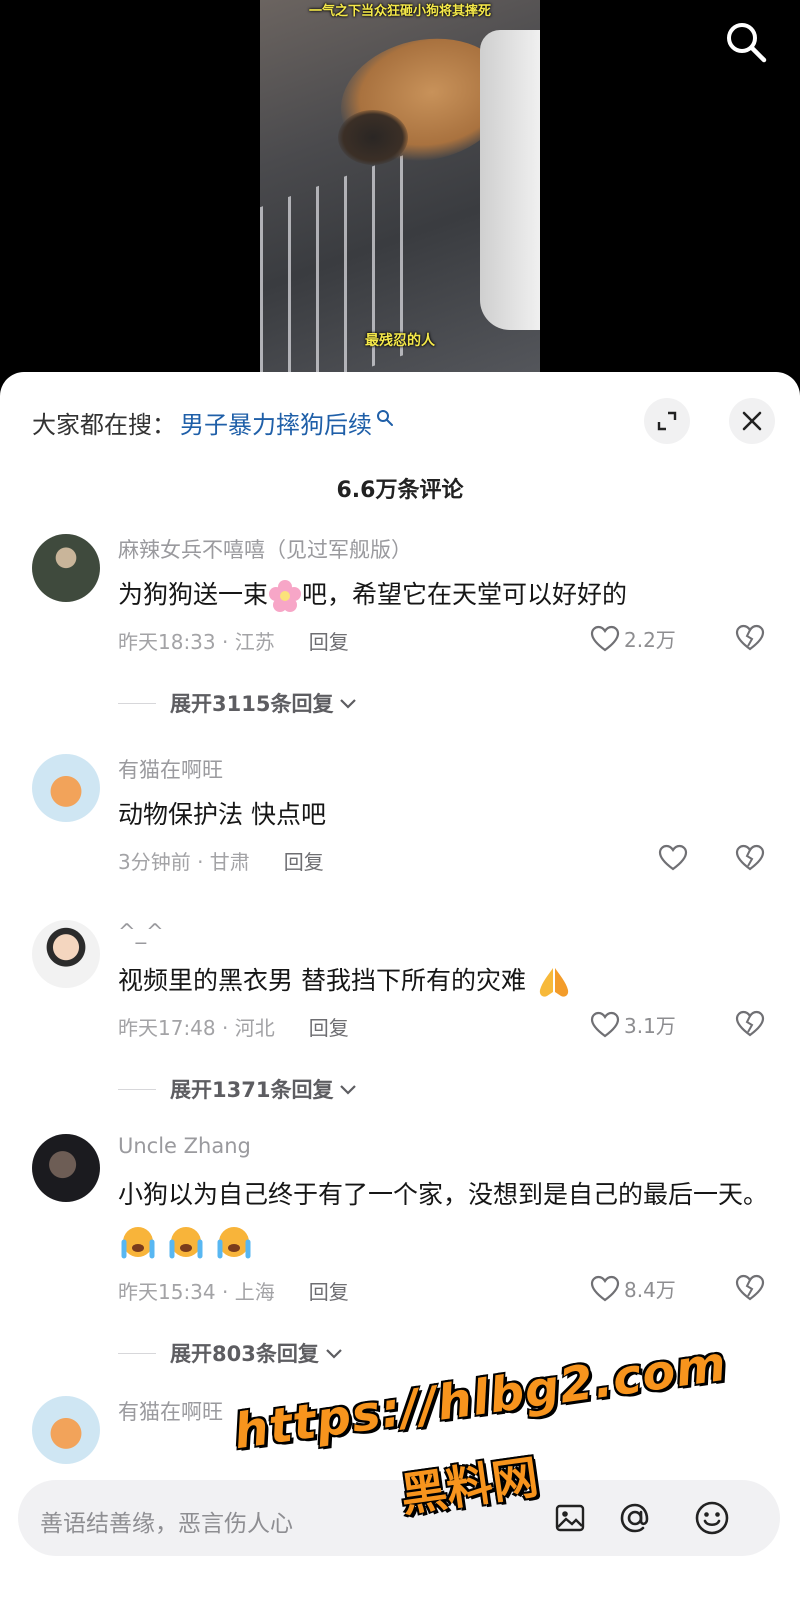  Describe the element at coordinates (399, 11) in the screenshot. I see `video-caption-top: 一气之下当众狂砸小狗将其摔死` at that location.